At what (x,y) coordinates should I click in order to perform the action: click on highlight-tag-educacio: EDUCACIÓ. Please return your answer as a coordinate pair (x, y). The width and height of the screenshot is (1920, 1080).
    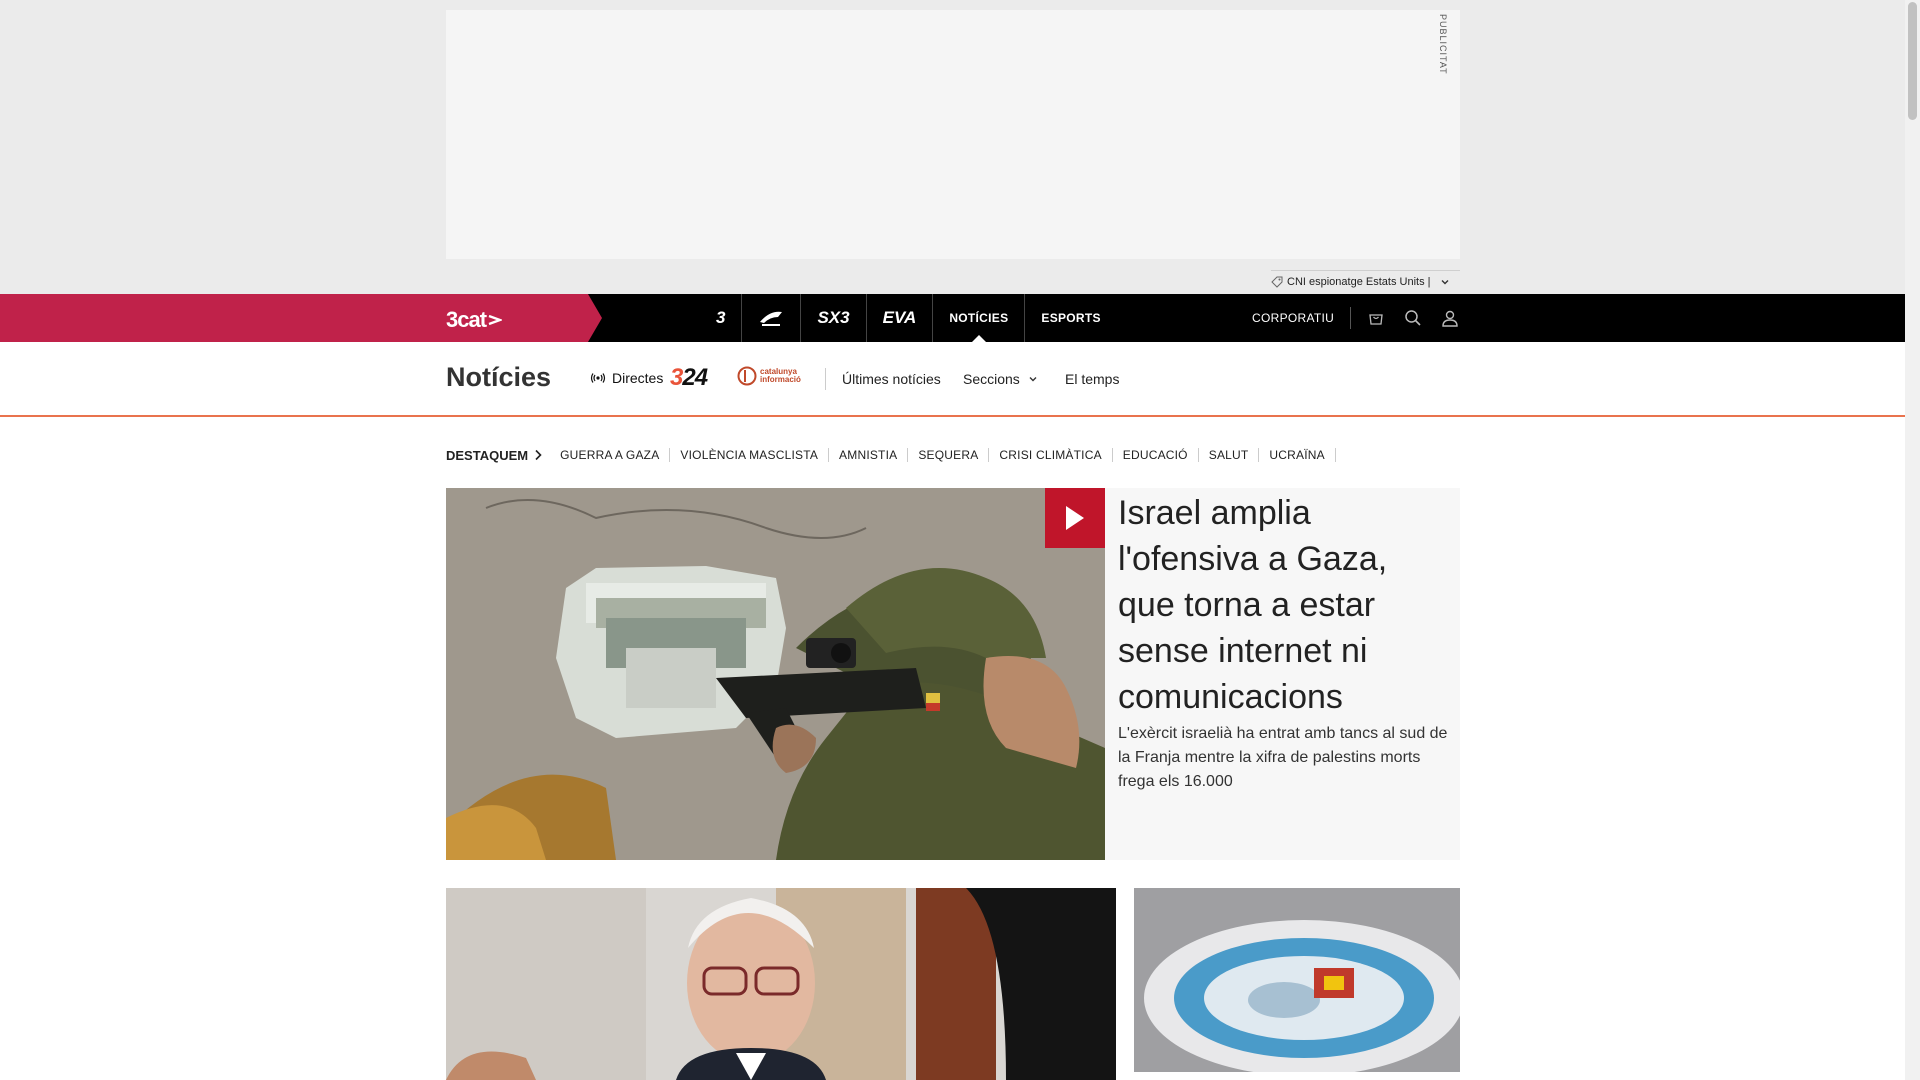
    Looking at the image, I should click on (1156, 455).